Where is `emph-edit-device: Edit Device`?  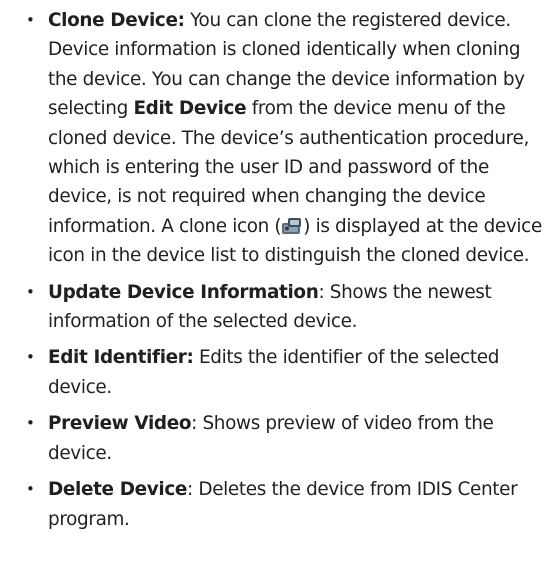
emph-edit-device: Edit Device is located at coordinates (190, 109).